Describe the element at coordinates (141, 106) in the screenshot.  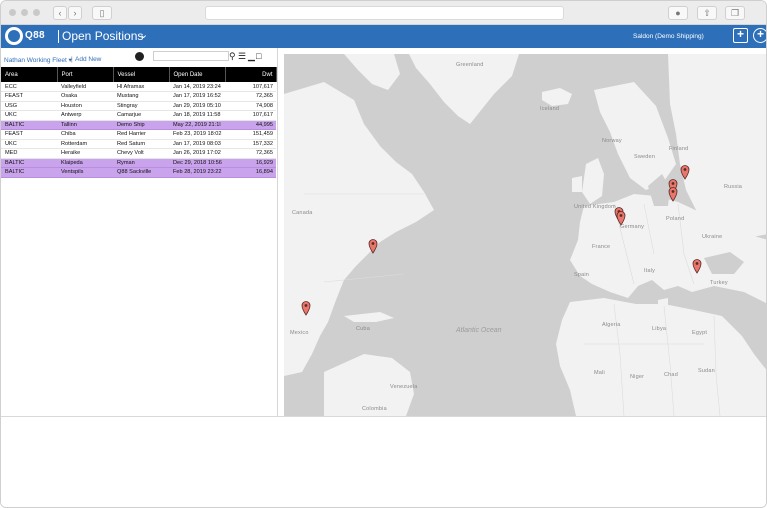
I see `cell-vessel: Stingray` at that location.